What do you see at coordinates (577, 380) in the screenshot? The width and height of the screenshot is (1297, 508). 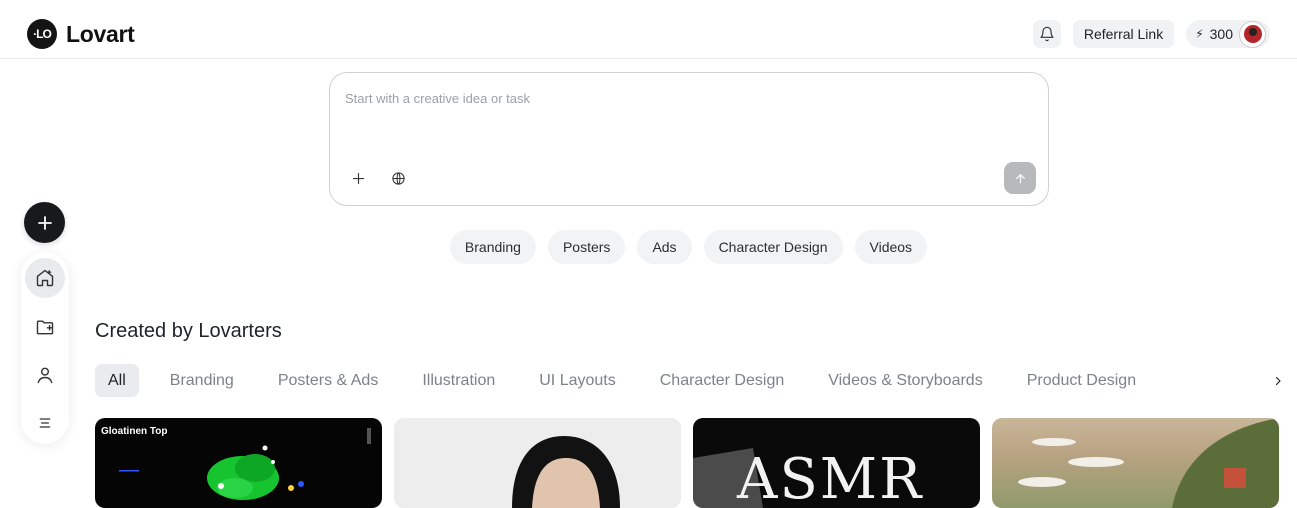 I see `tab-ui-layouts: UI Layouts` at bounding box center [577, 380].